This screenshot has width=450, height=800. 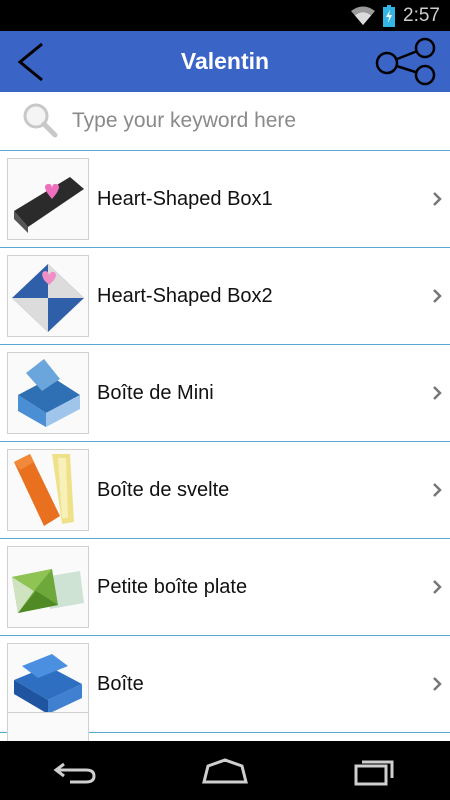 I want to click on page-title: Valentin, so click(x=225, y=61).